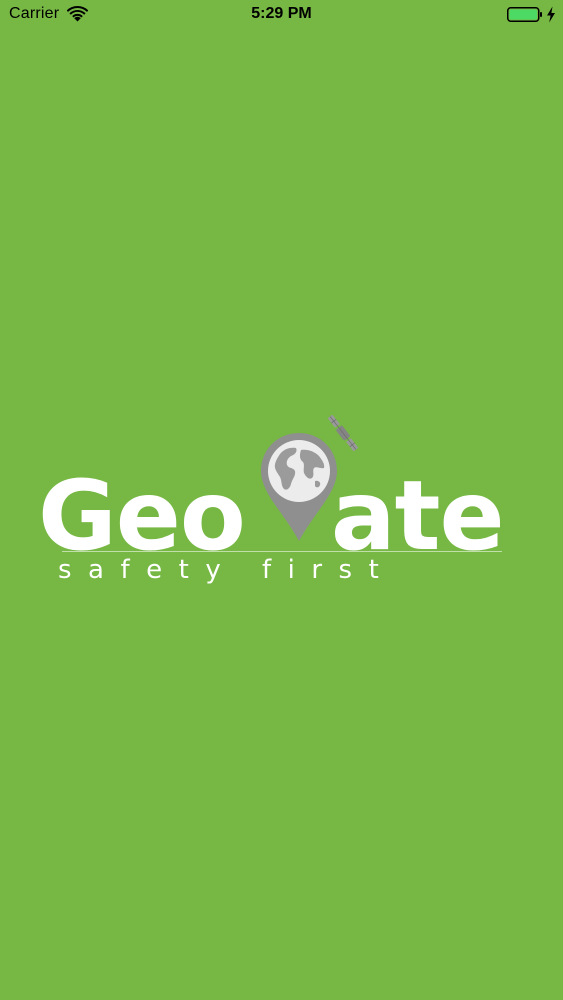 This screenshot has height=1000, width=563. I want to click on battery-charging-icon, so click(524, 14).